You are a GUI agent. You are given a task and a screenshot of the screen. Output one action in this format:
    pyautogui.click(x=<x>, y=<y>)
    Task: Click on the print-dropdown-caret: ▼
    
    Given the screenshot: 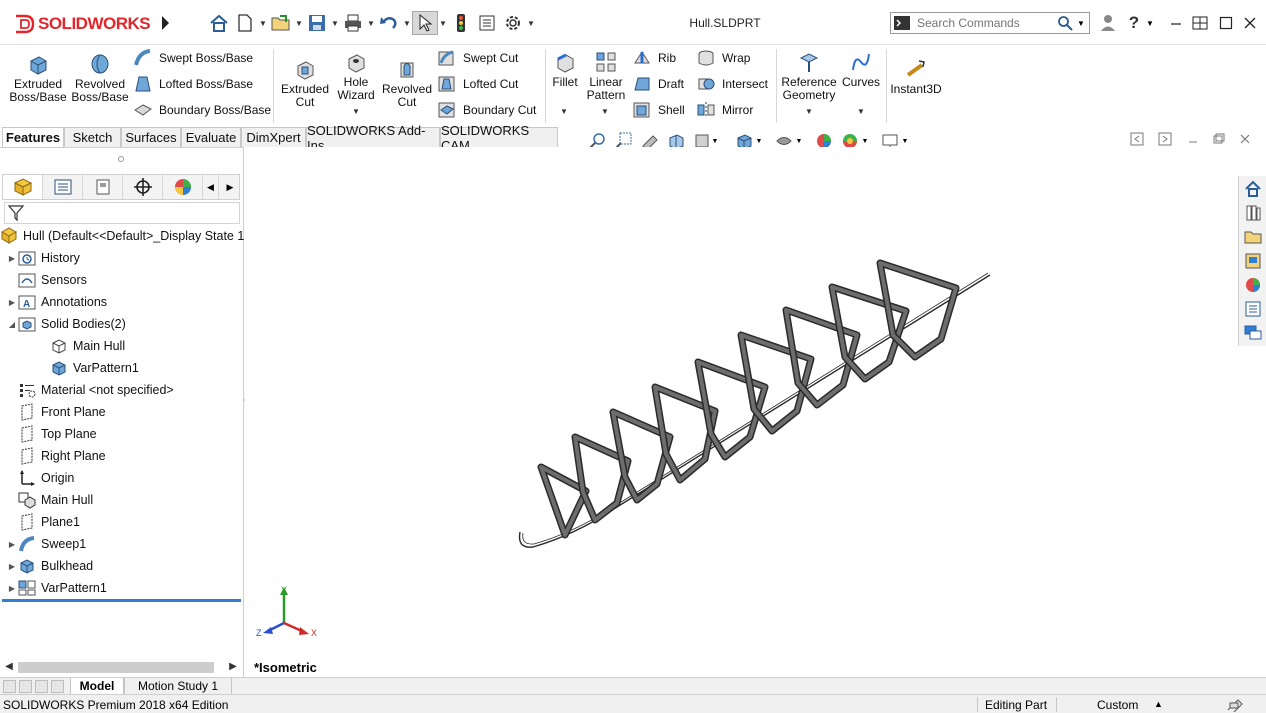 What is the action you would take?
    pyautogui.click(x=371, y=23)
    